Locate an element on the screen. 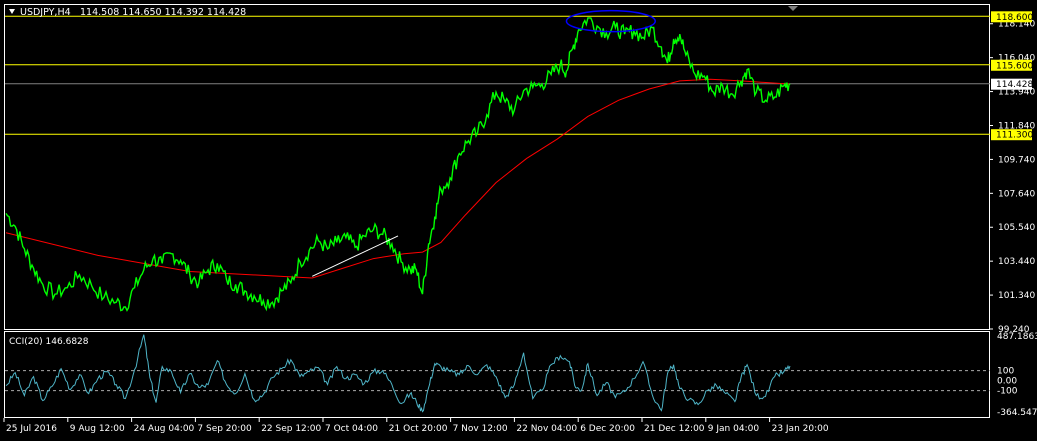 Image resolution: width=1037 pixels, height=441 pixels. time-axis-label: 23 Jan 20:00 is located at coordinates (800, 429).